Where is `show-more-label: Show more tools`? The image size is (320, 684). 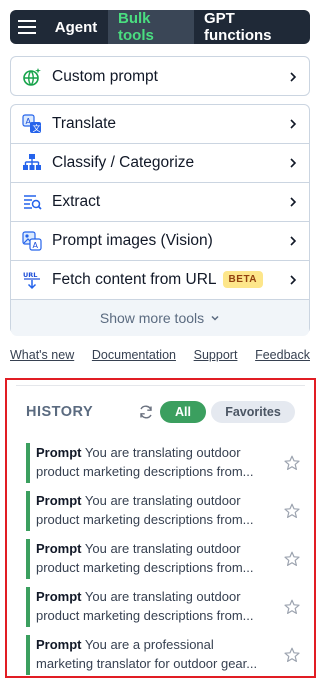
show-more-label: Show more tools is located at coordinates (152, 318).